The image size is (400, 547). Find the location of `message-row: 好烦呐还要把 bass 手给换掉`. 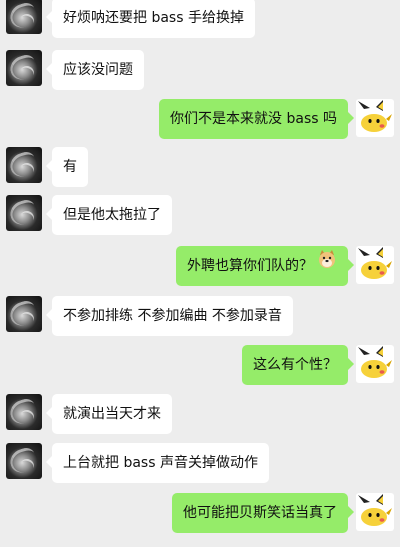

message-row: 好烦呐还要把 bass 手给换掉 is located at coordinates (200, 20).